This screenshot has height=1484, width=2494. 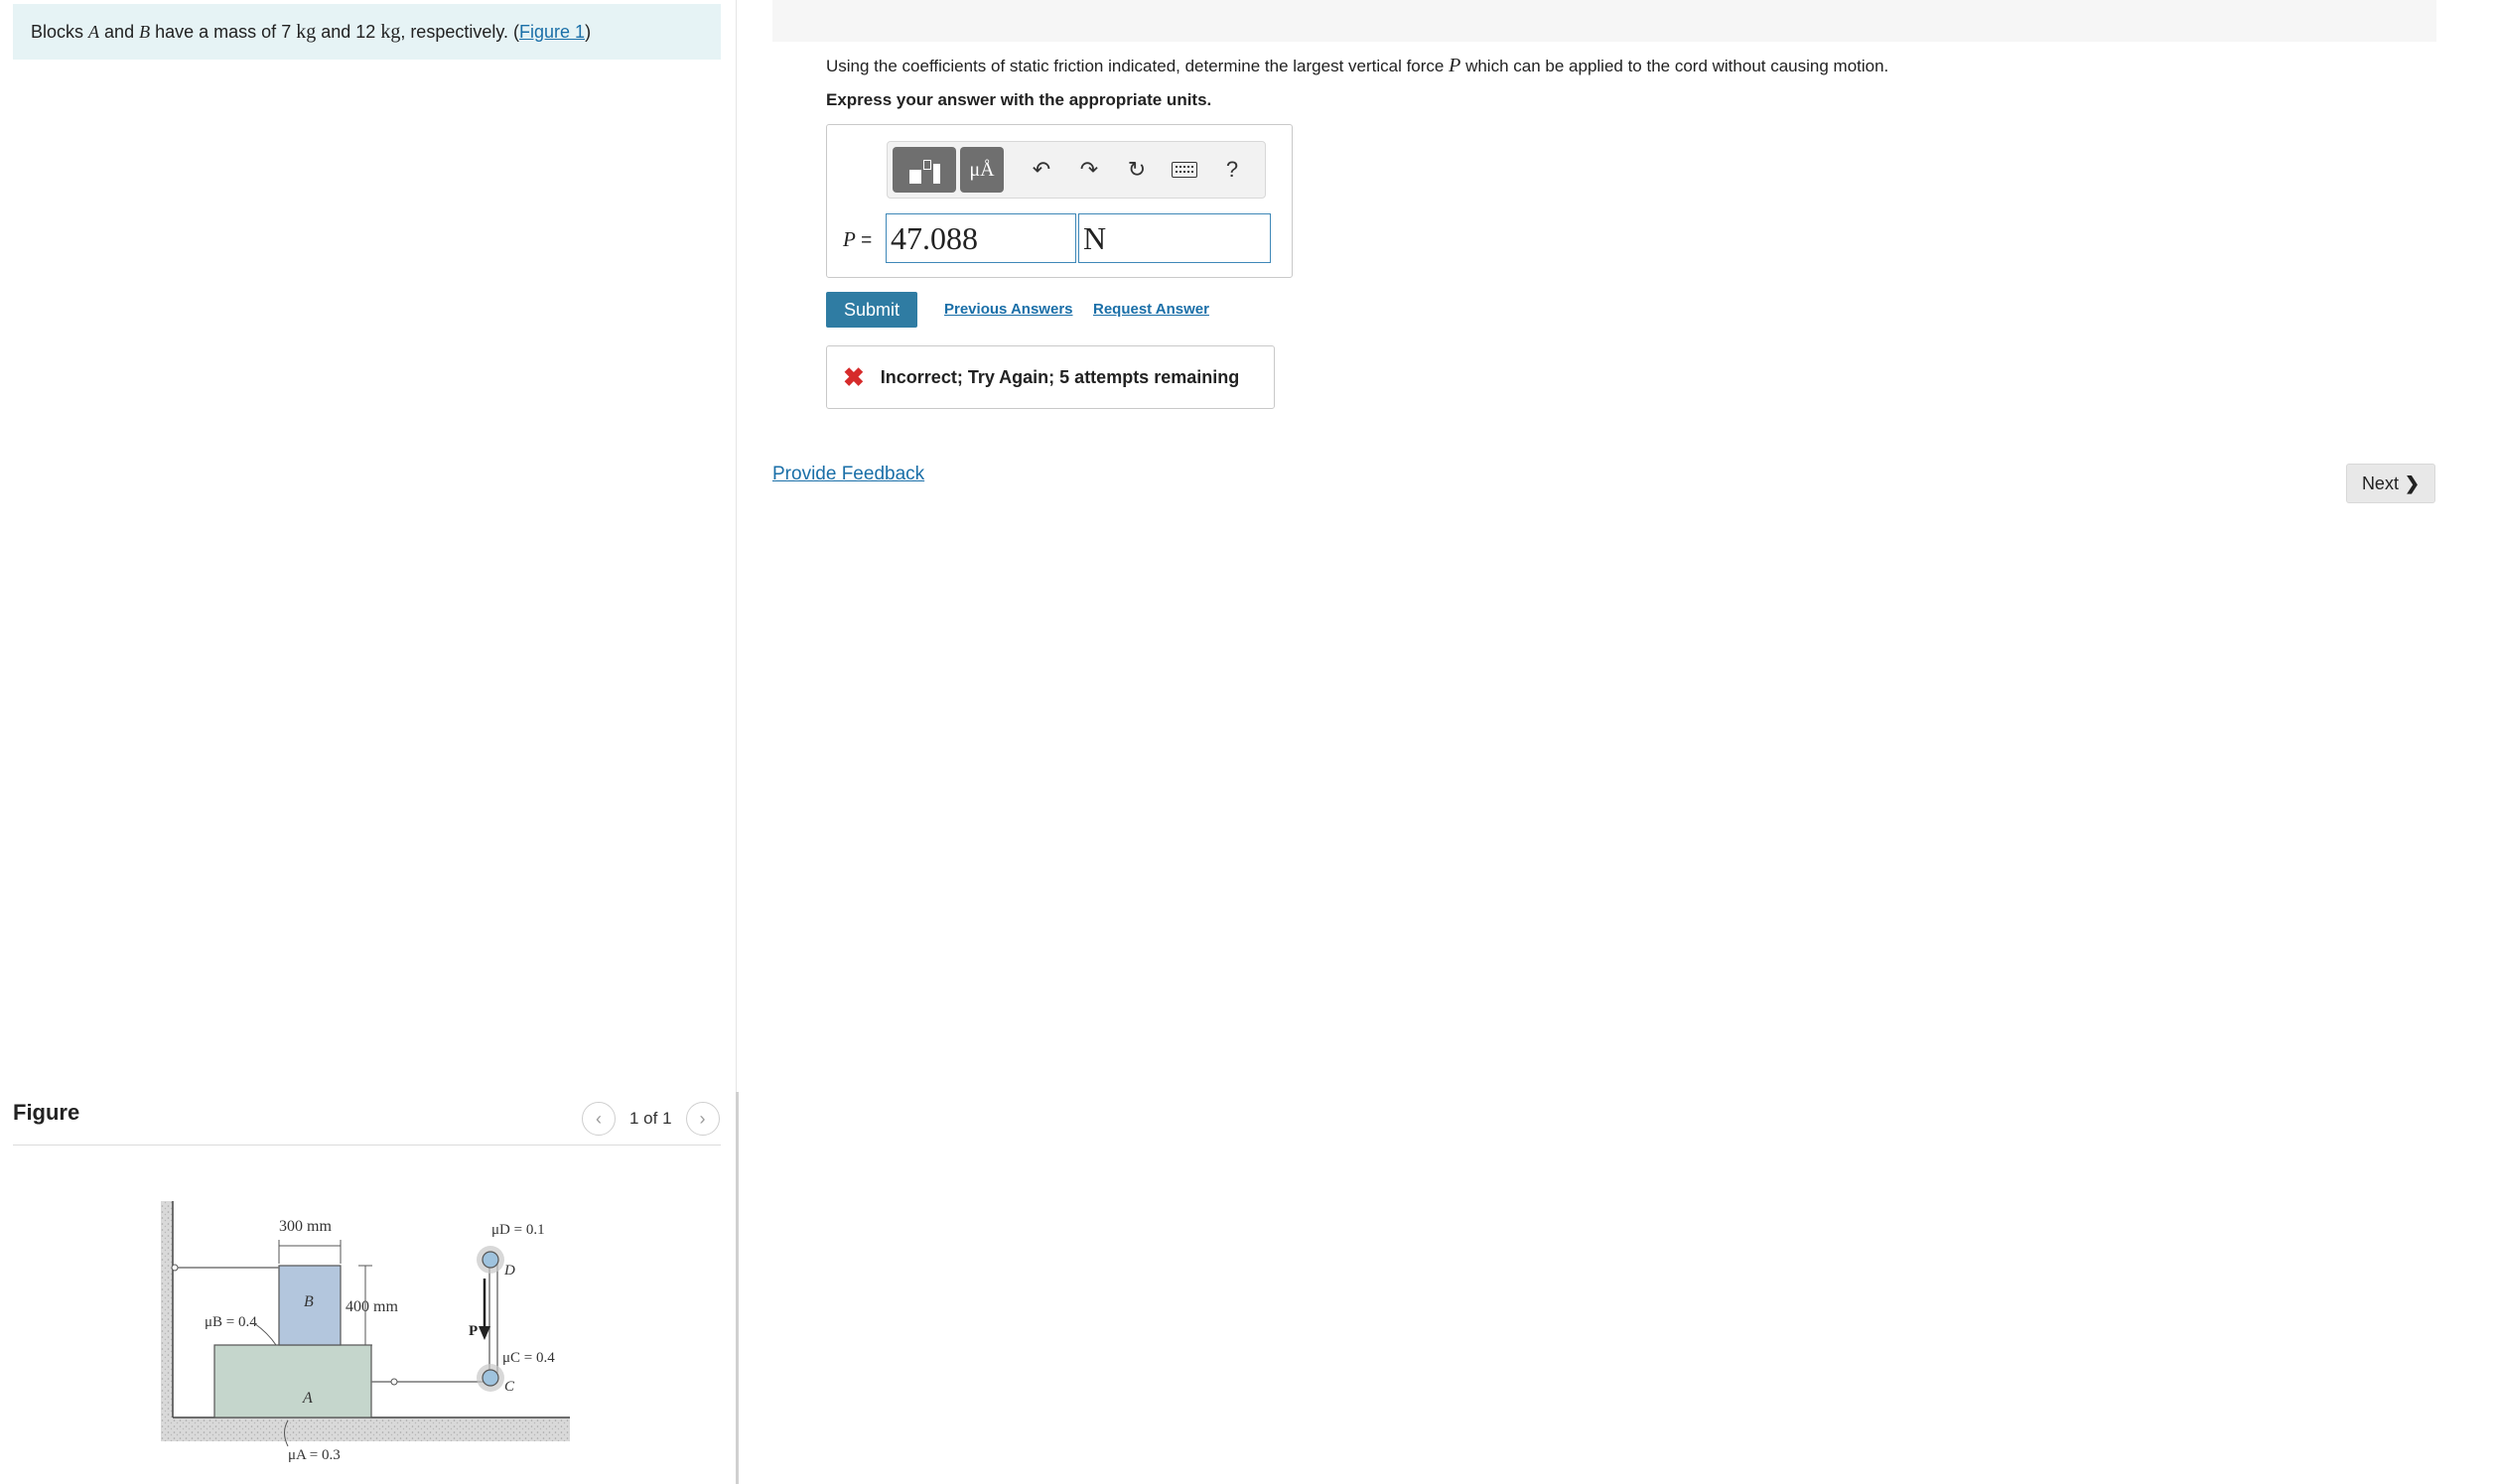 I want to click on question-variable: P, so click(x=1455, y=65).